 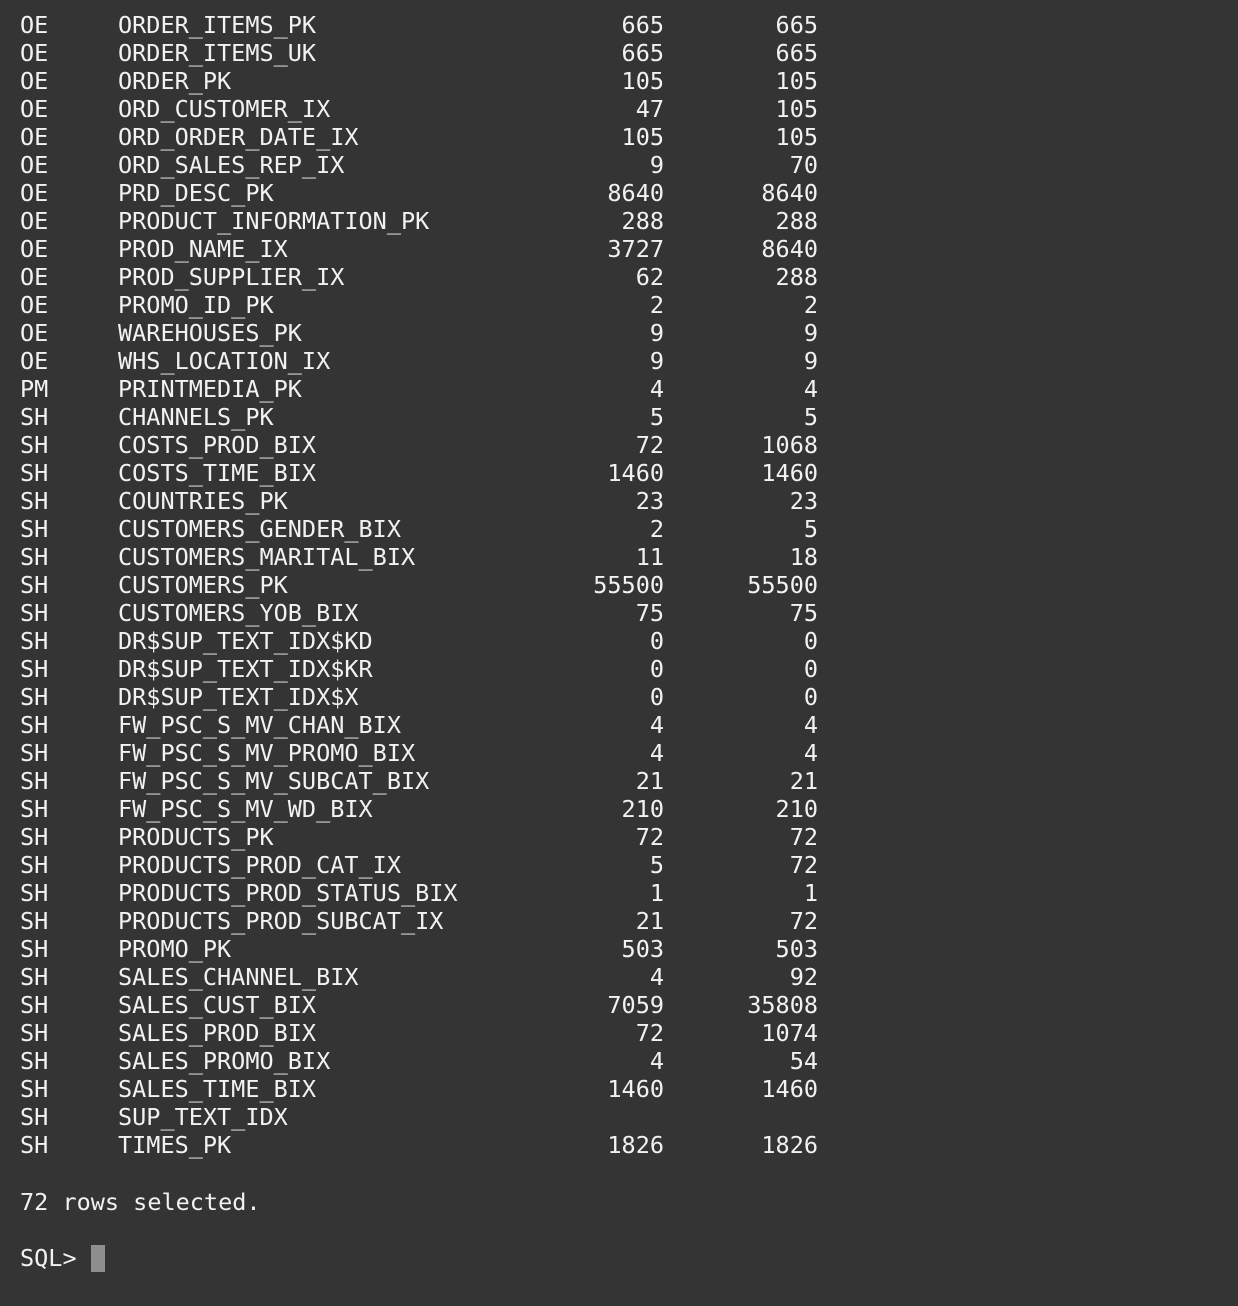 What do you see at coordinates (217, 473) in the screenshot?
I see `index-name-cell: COSTS_TIME_BIX` at bounding box center [217, 473].